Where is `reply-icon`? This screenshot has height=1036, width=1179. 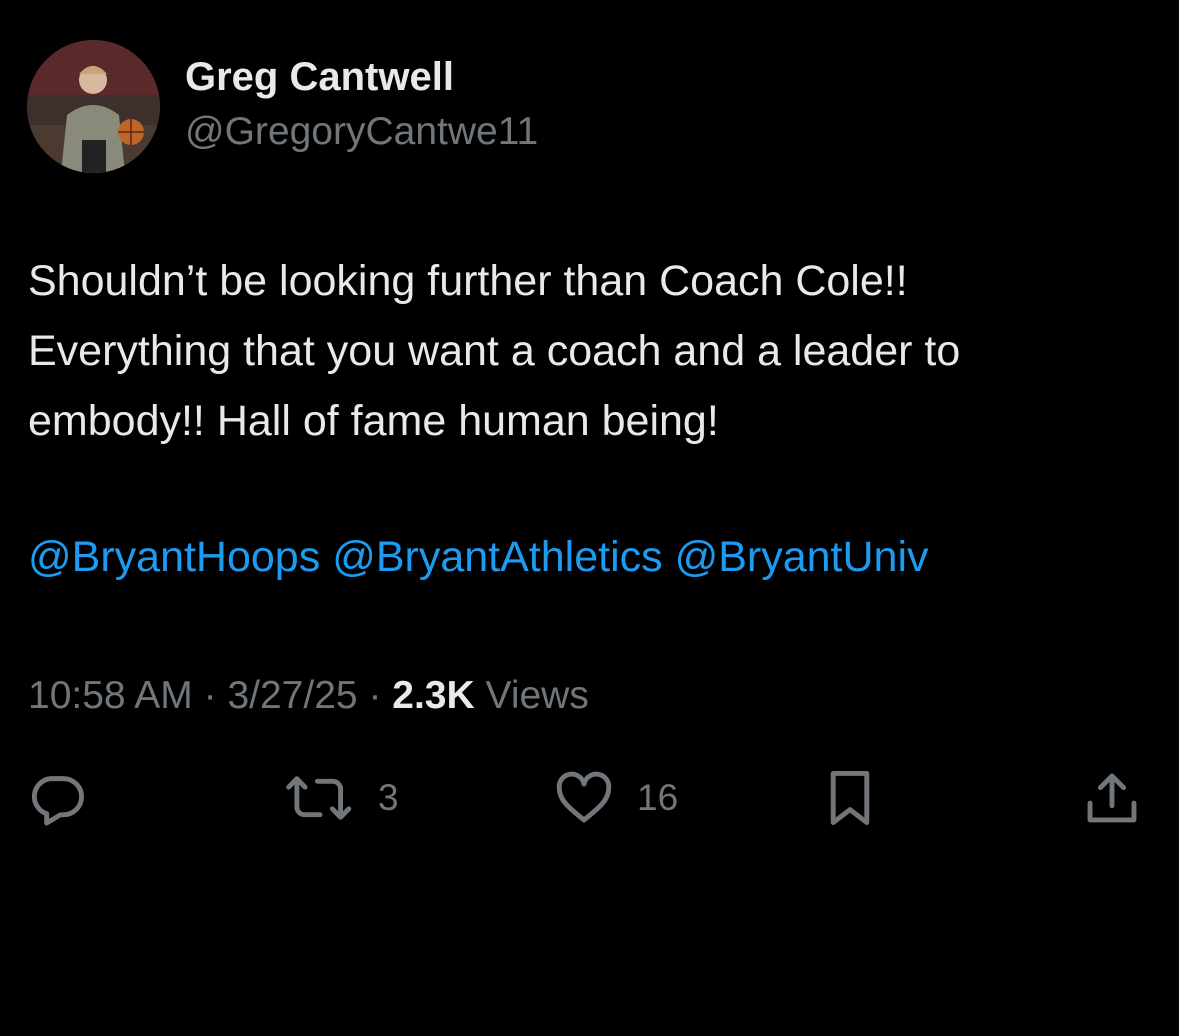 reply-icon is located at coordinates (57, 801).